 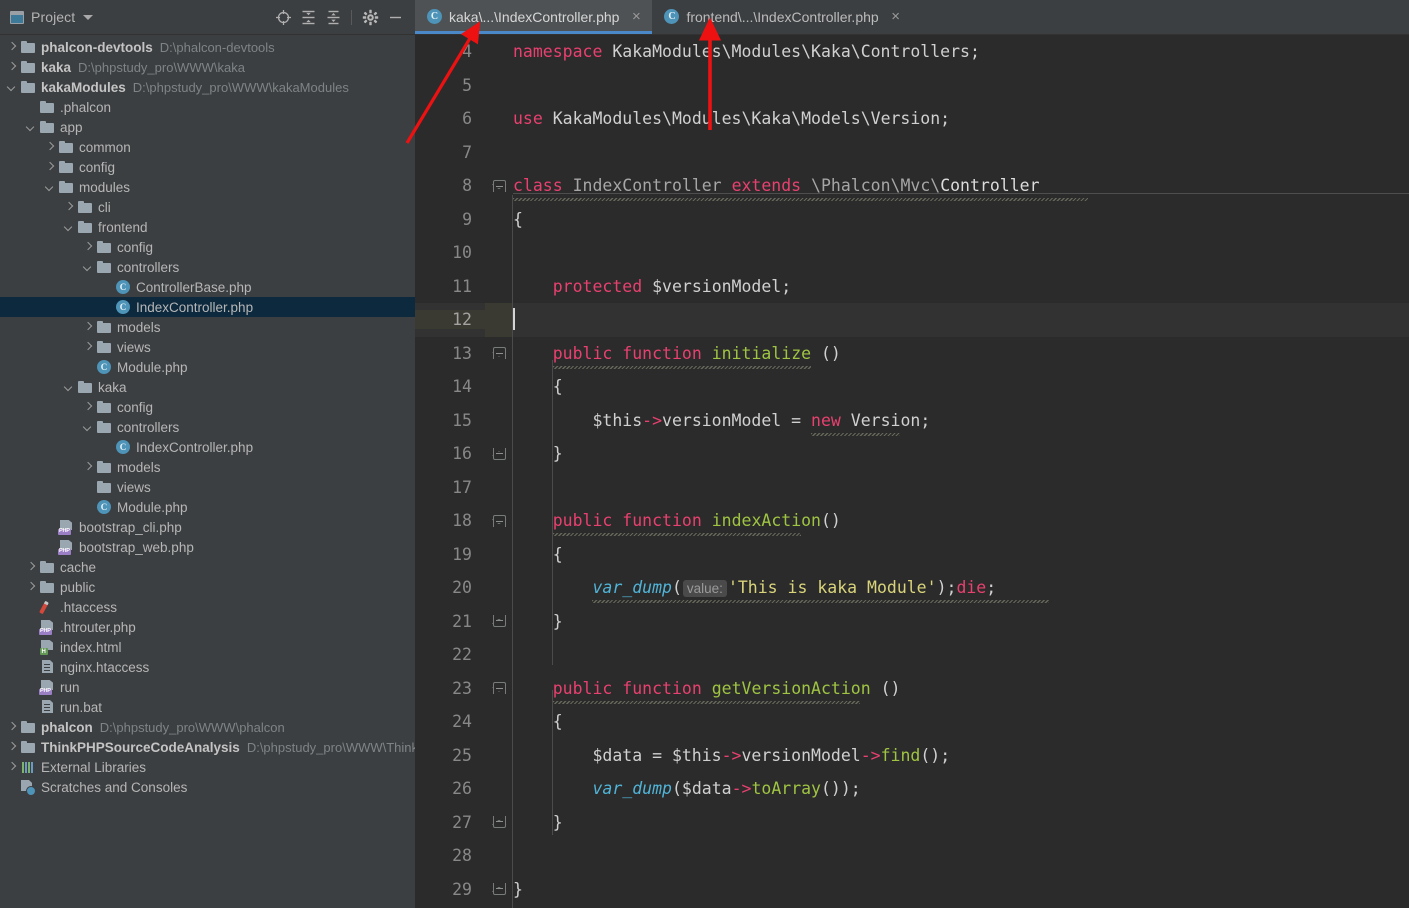 What do you see at coordinates (207, 667) in the screenshot?
I see `tree-node-nginx-htaccess: nginx.htaccess` at bounding box center [207, 667].